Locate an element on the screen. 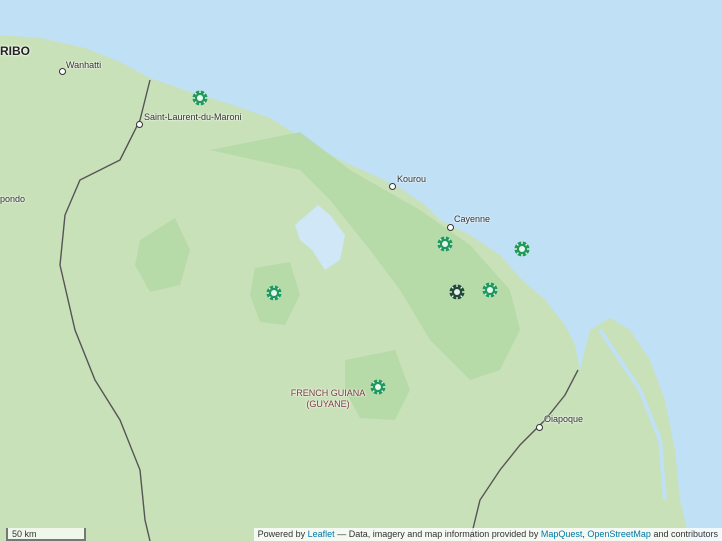 This screenshot has width=722, height=541. scale-bar: 50 km is located at coordinates (46, 534).